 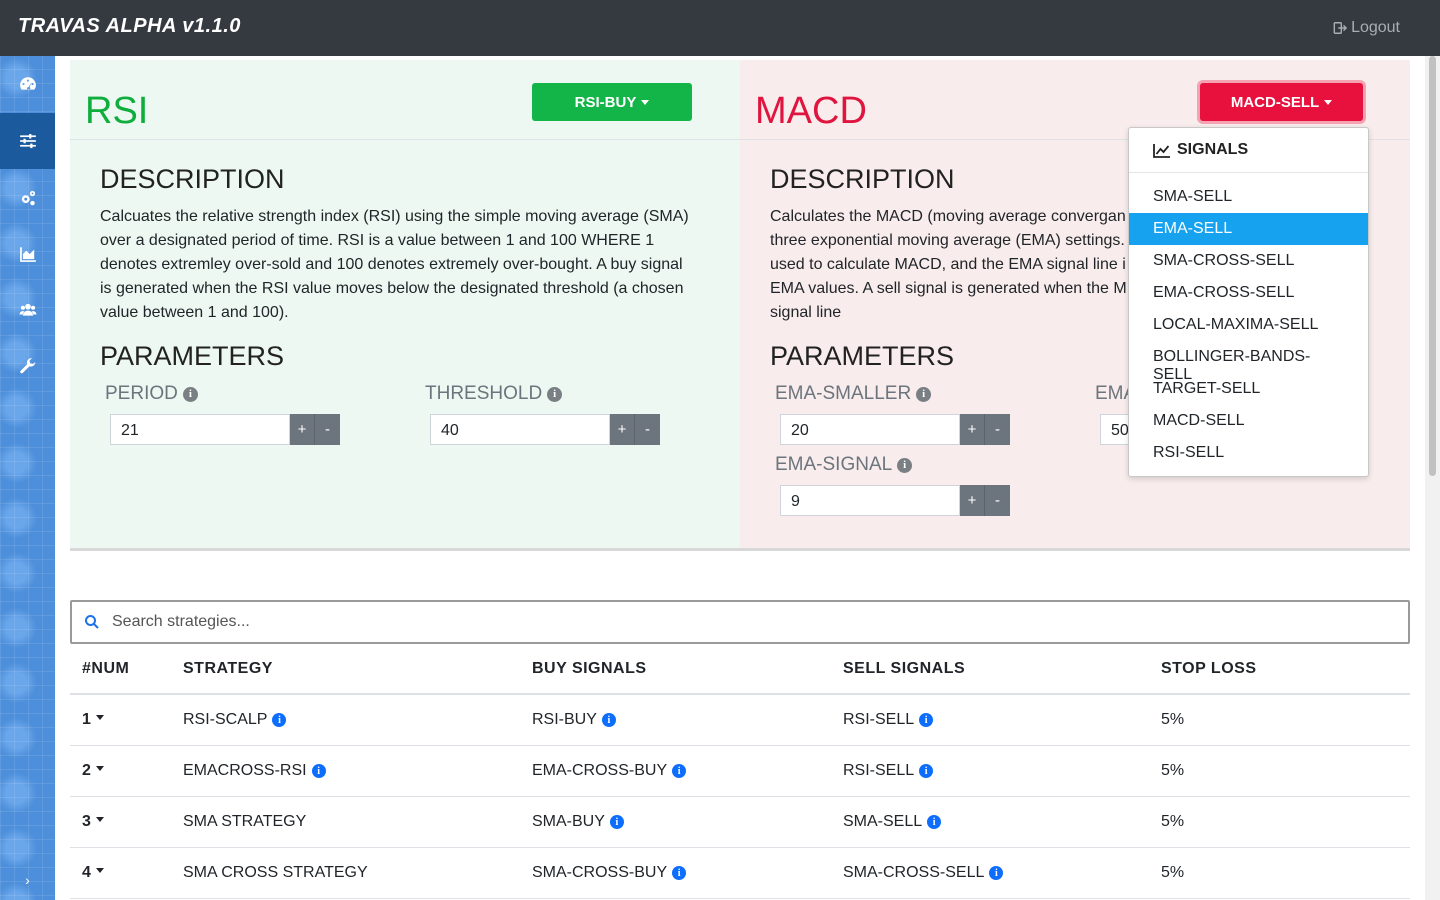 What do you see at coordinates (1248, 421) in the screenshot?
I see `dropdown-item: MACD-SELL` at bounding box center [1248, 421].